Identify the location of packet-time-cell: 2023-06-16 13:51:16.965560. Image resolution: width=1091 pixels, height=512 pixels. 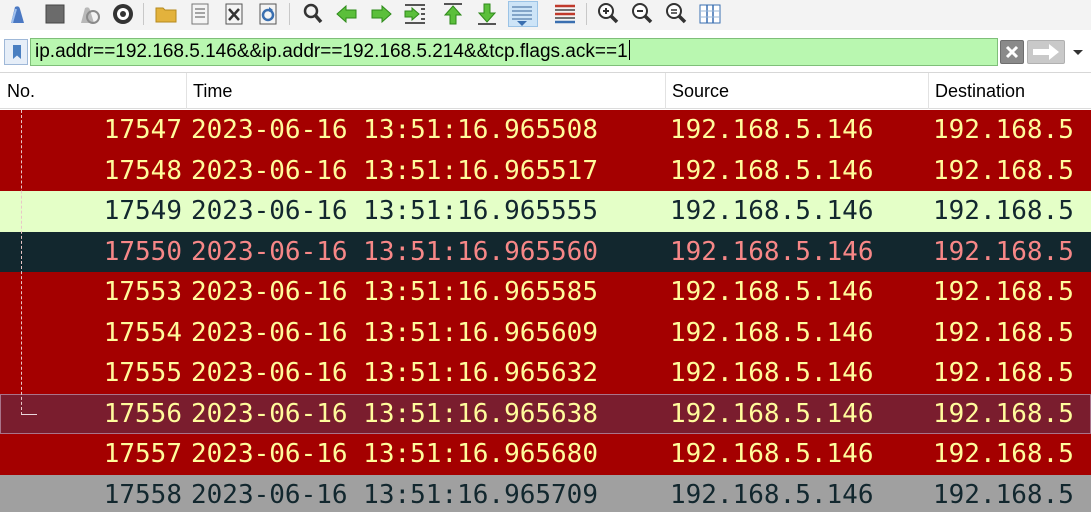
(394, 251).